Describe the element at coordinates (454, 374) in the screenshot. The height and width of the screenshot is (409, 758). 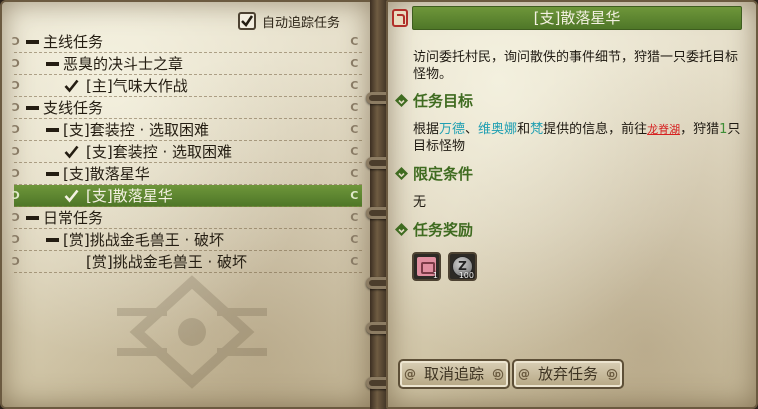
I see `cancel-tracking-button: @ 取消追踪 @` at that location.